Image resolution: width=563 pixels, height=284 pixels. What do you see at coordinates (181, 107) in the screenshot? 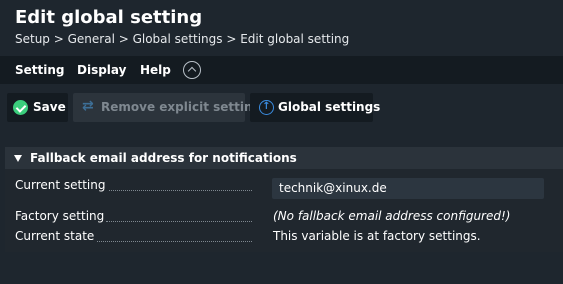
I see `remove-explicit-setting-label: Remove explicit setting` at bounding box center [181, 107].